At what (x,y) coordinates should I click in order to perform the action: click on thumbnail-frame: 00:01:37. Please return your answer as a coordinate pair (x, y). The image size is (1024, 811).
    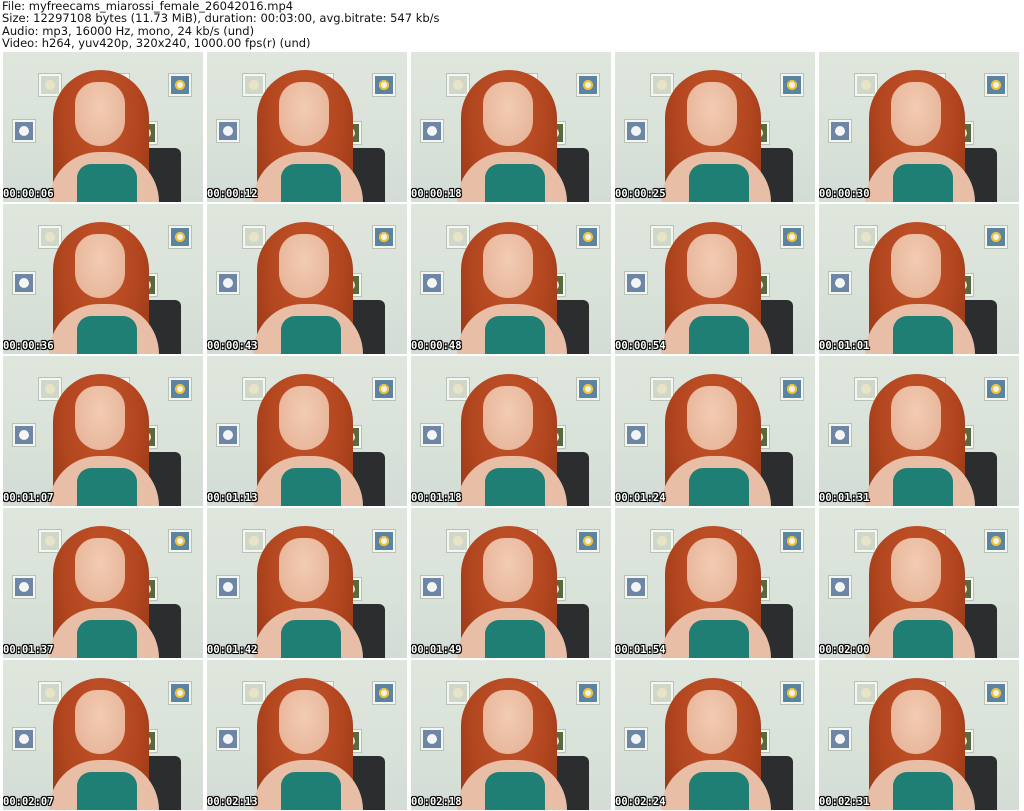
    Looking at the image, I should click on (103, 583).